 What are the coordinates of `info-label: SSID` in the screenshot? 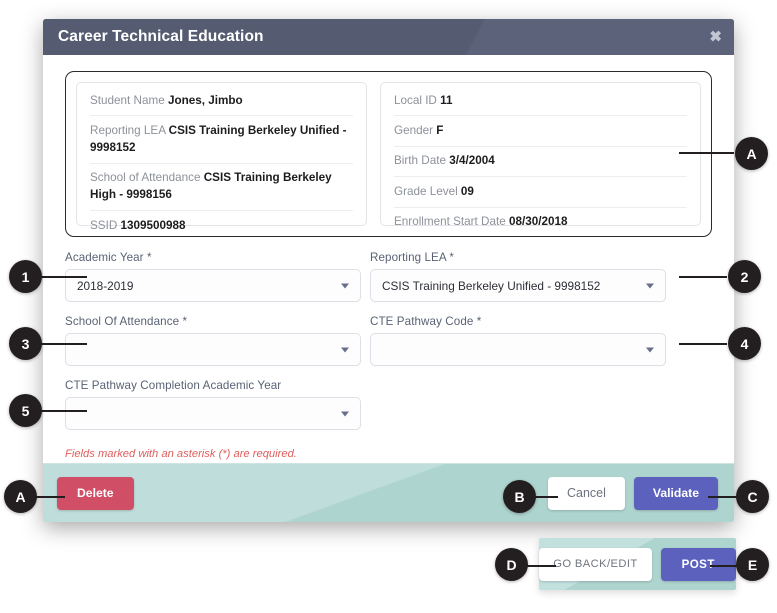 It's located at (104, 225).